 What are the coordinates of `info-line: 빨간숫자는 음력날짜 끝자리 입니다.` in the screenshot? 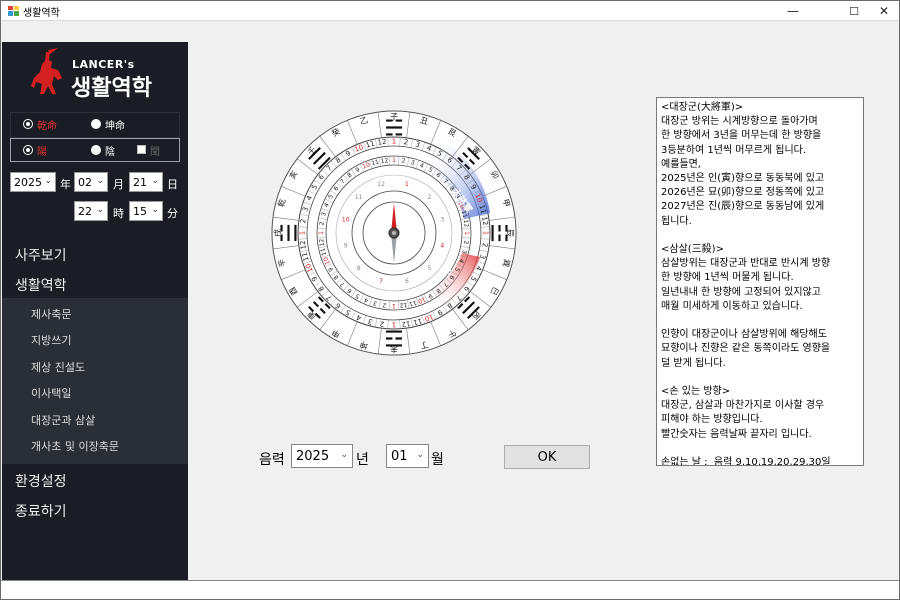 It's located at (736, 434).